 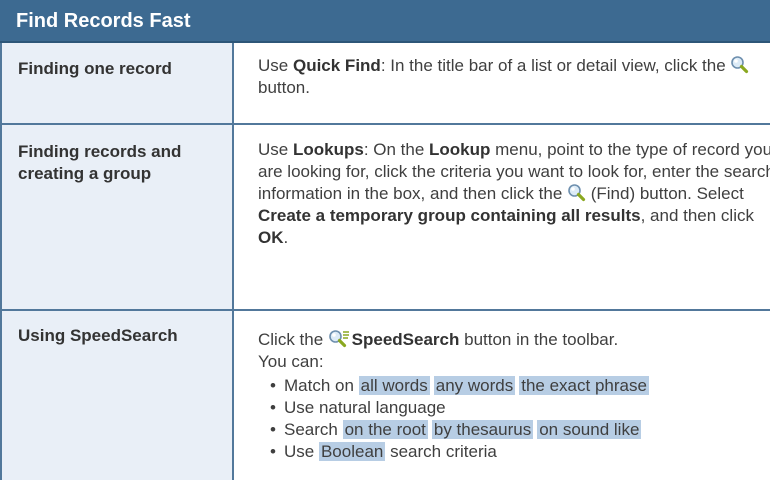 What do you see at coordinates (103, 21) in the screenshot?
I see `page-title: Find Records Fast` at bounding box center [103, 21].